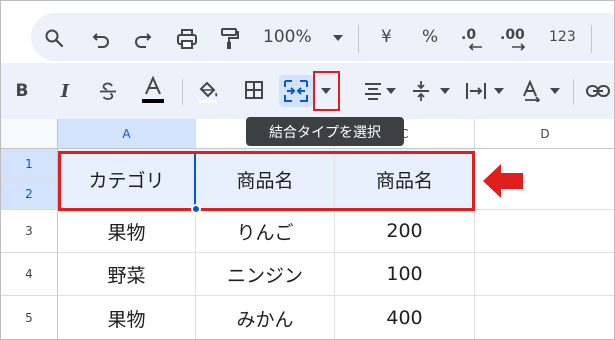  What do you see at coordinates (544, 274) in the screenshot?
I see `cell-d4` at bounding box center [544, 274].